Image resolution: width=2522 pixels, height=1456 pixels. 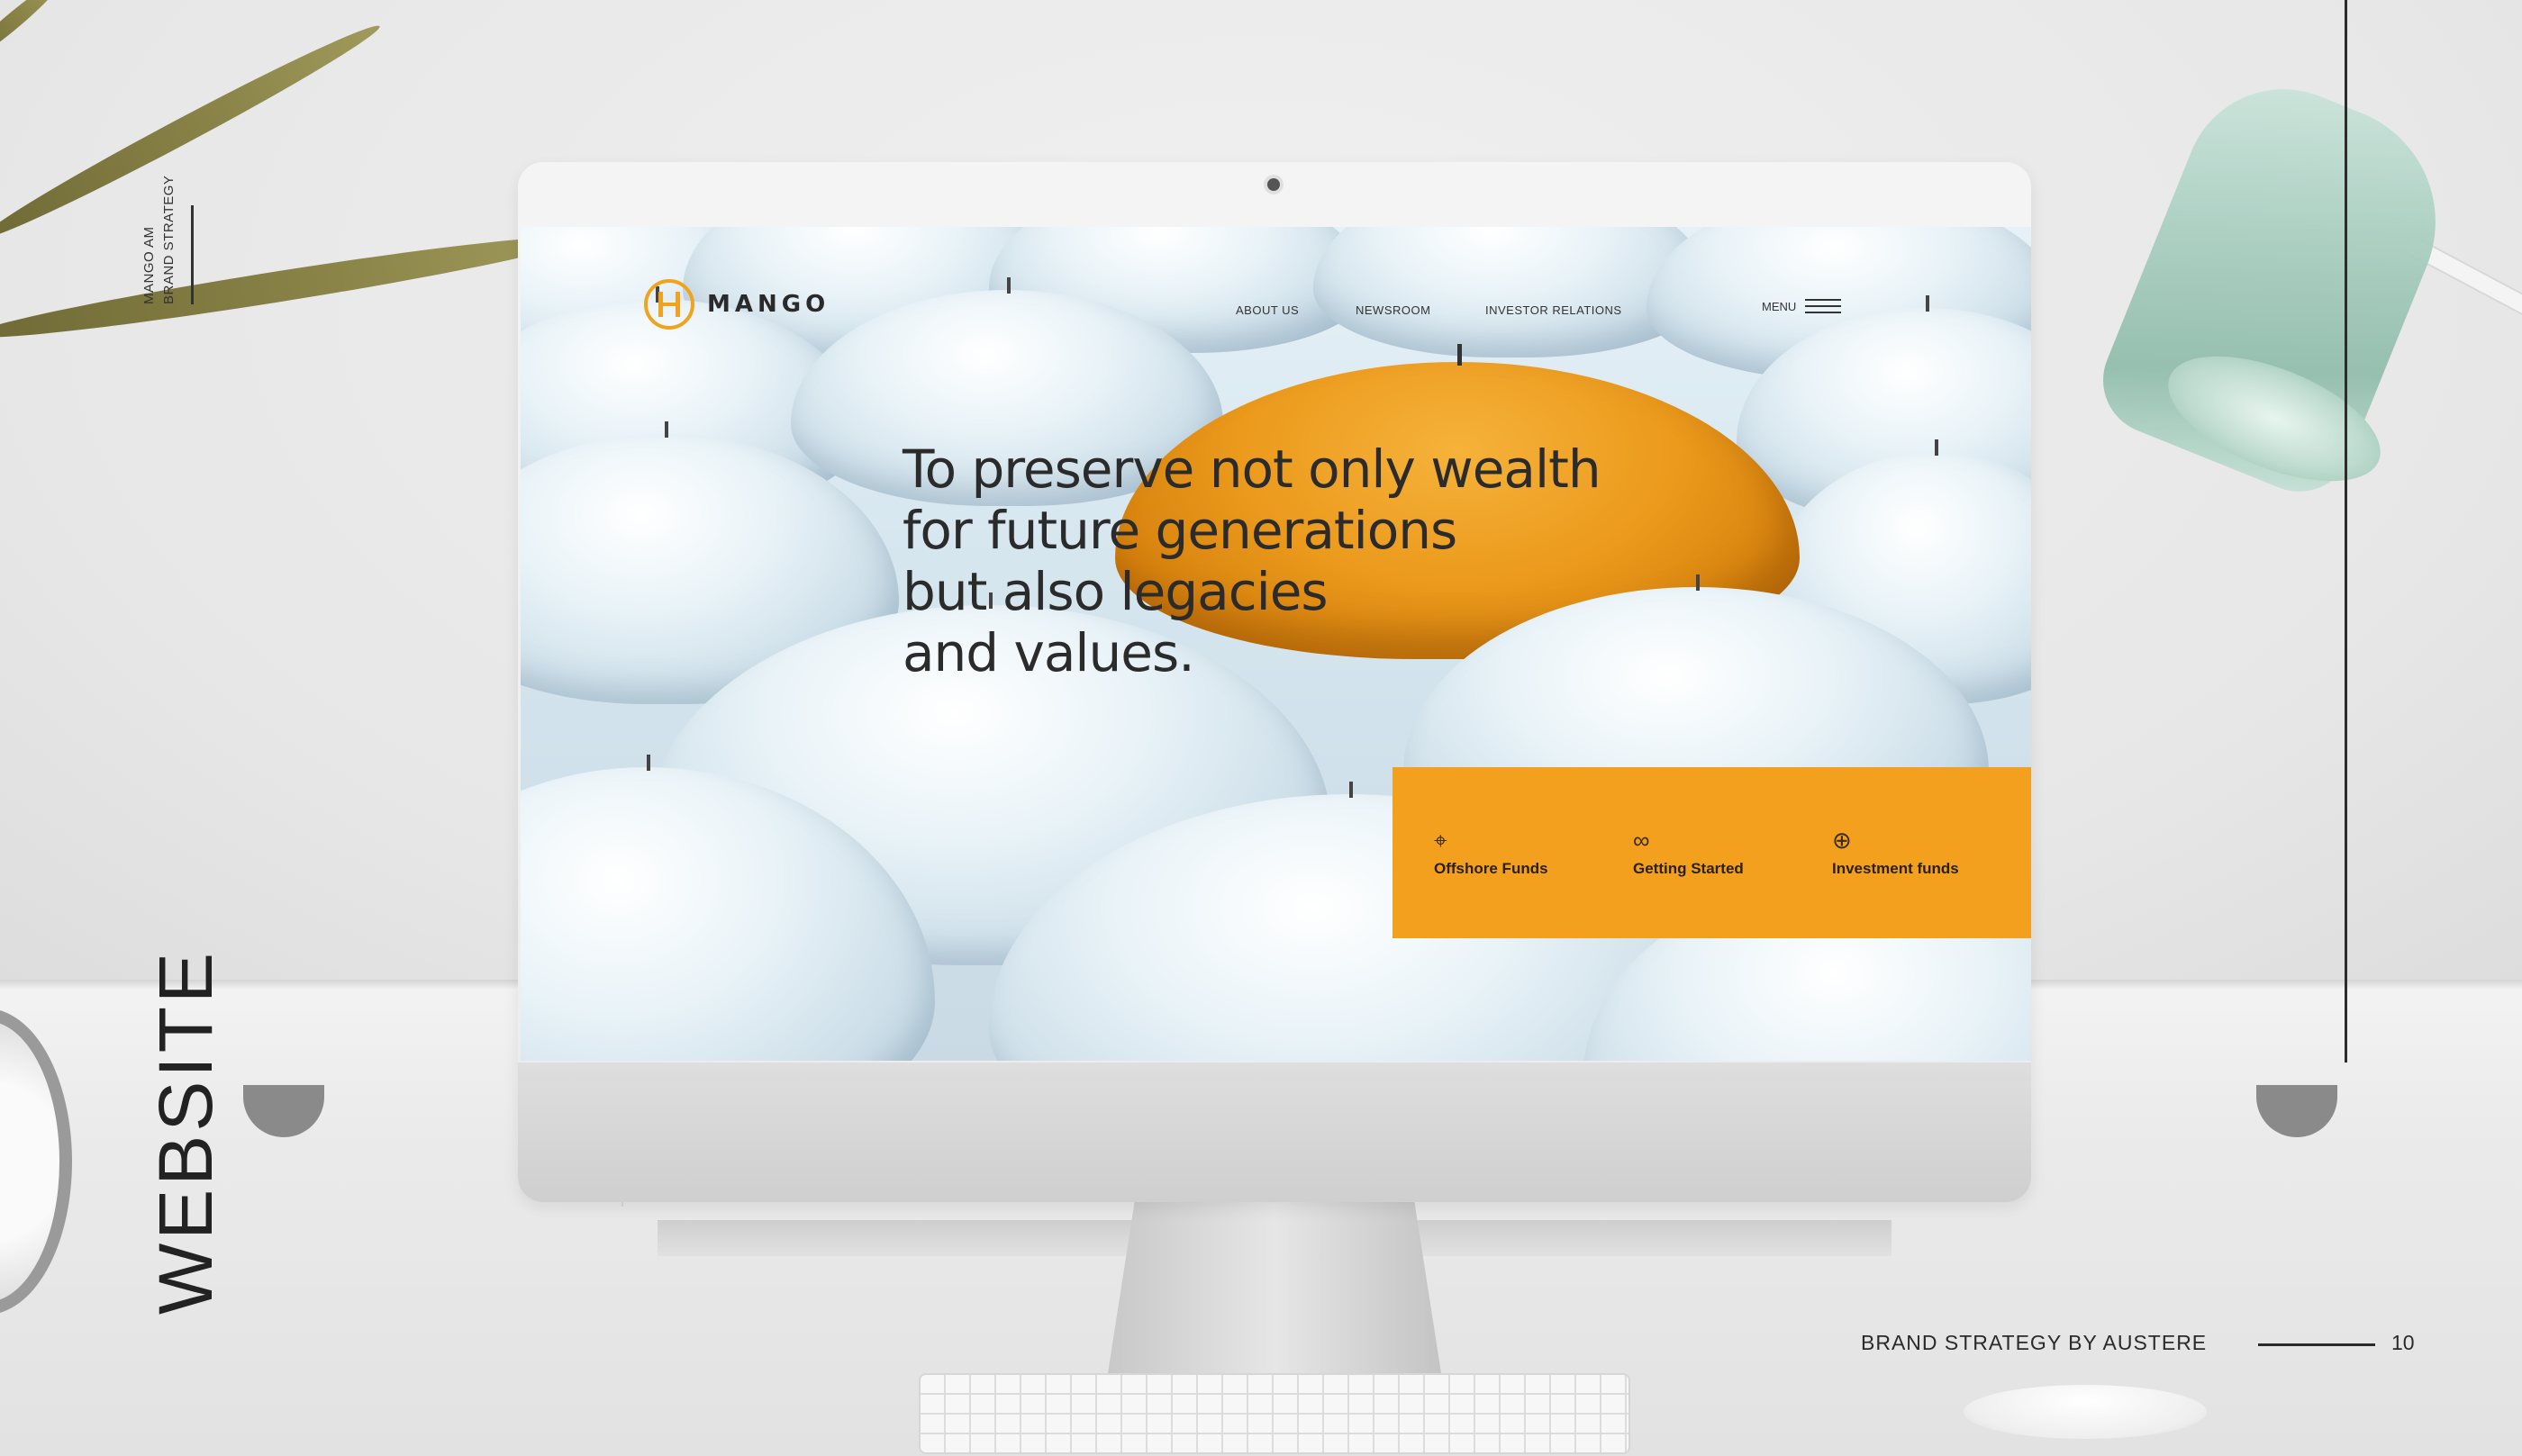 What do you see at coordinates (169, 240) in the screenshot?
I see `brand-subtitle: BRAND STRATEGY` at bounding box center [169, 240].